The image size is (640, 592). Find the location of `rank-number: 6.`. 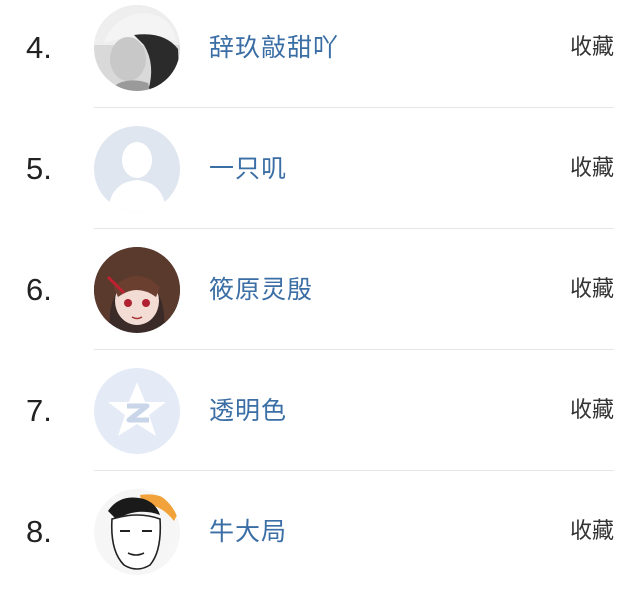

rank-number: 6. is located at coordinates (39, 289).